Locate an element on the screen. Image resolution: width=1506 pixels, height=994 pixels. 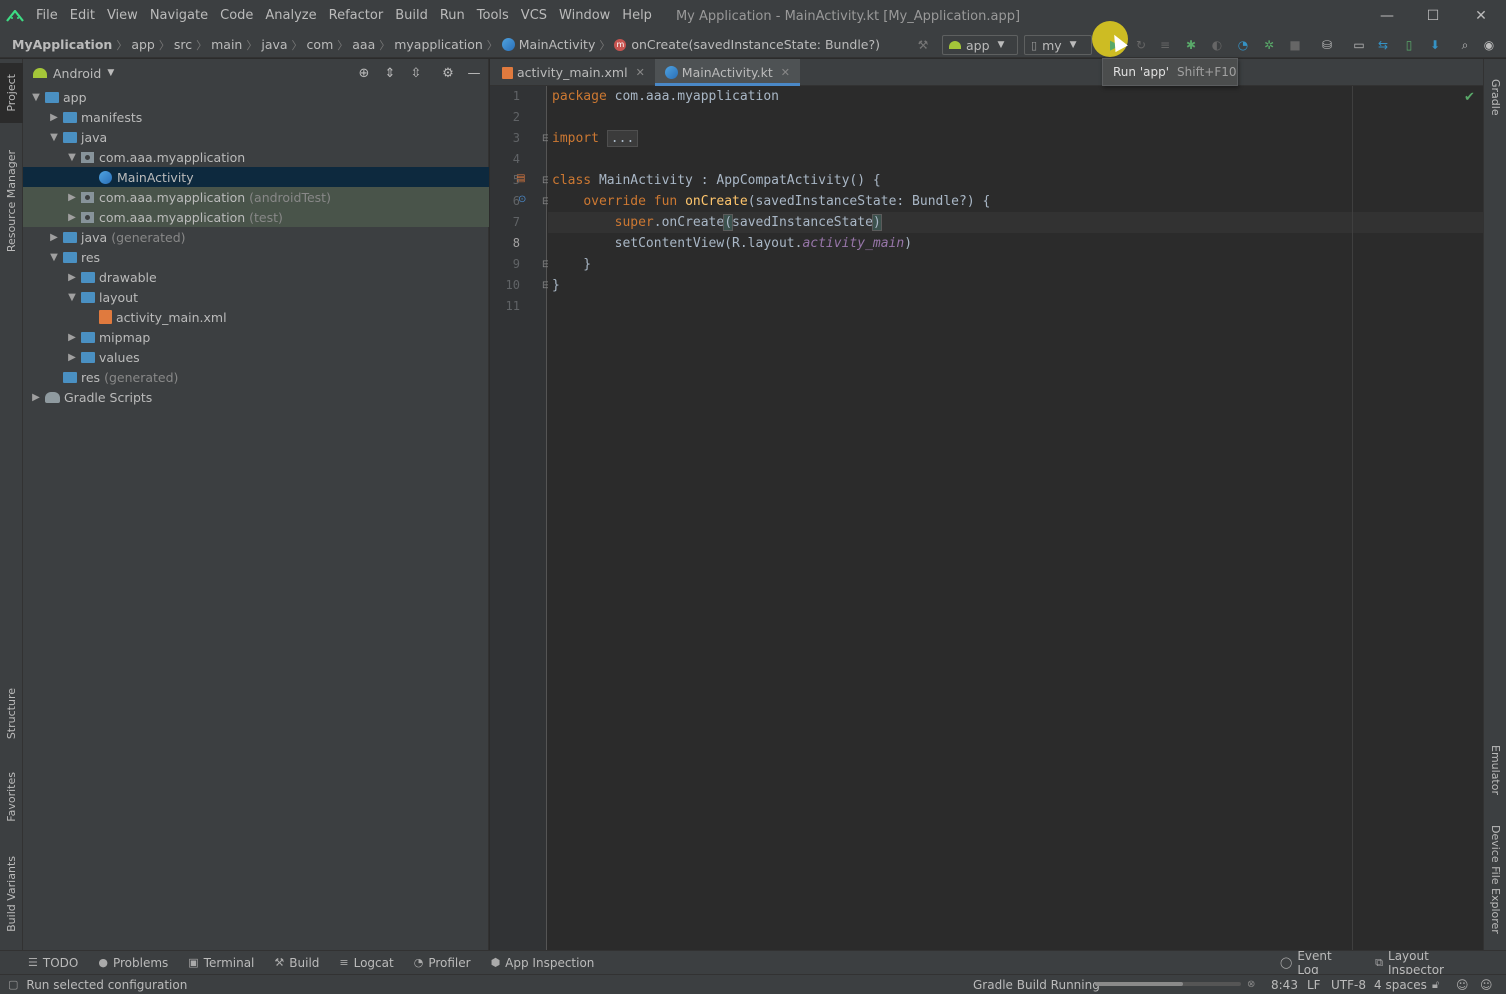
menu-file: File is located at coordinates (47, 16).